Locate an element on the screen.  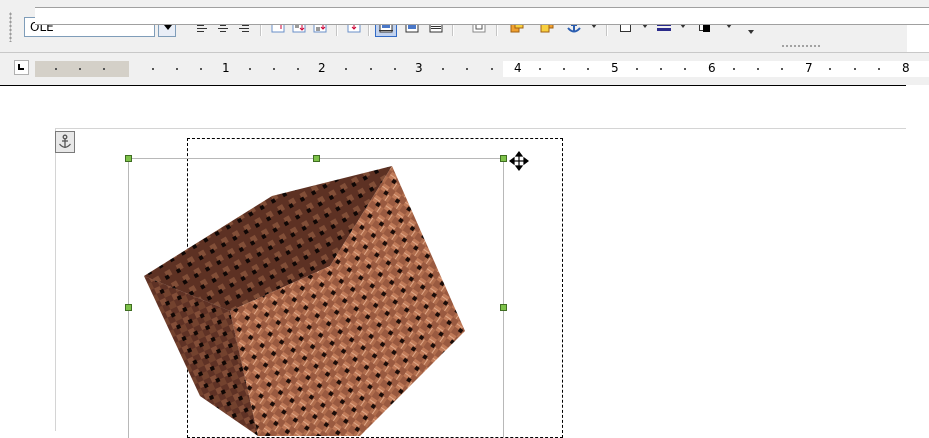
tab-stop-selector is located at coordinates (21, 67).